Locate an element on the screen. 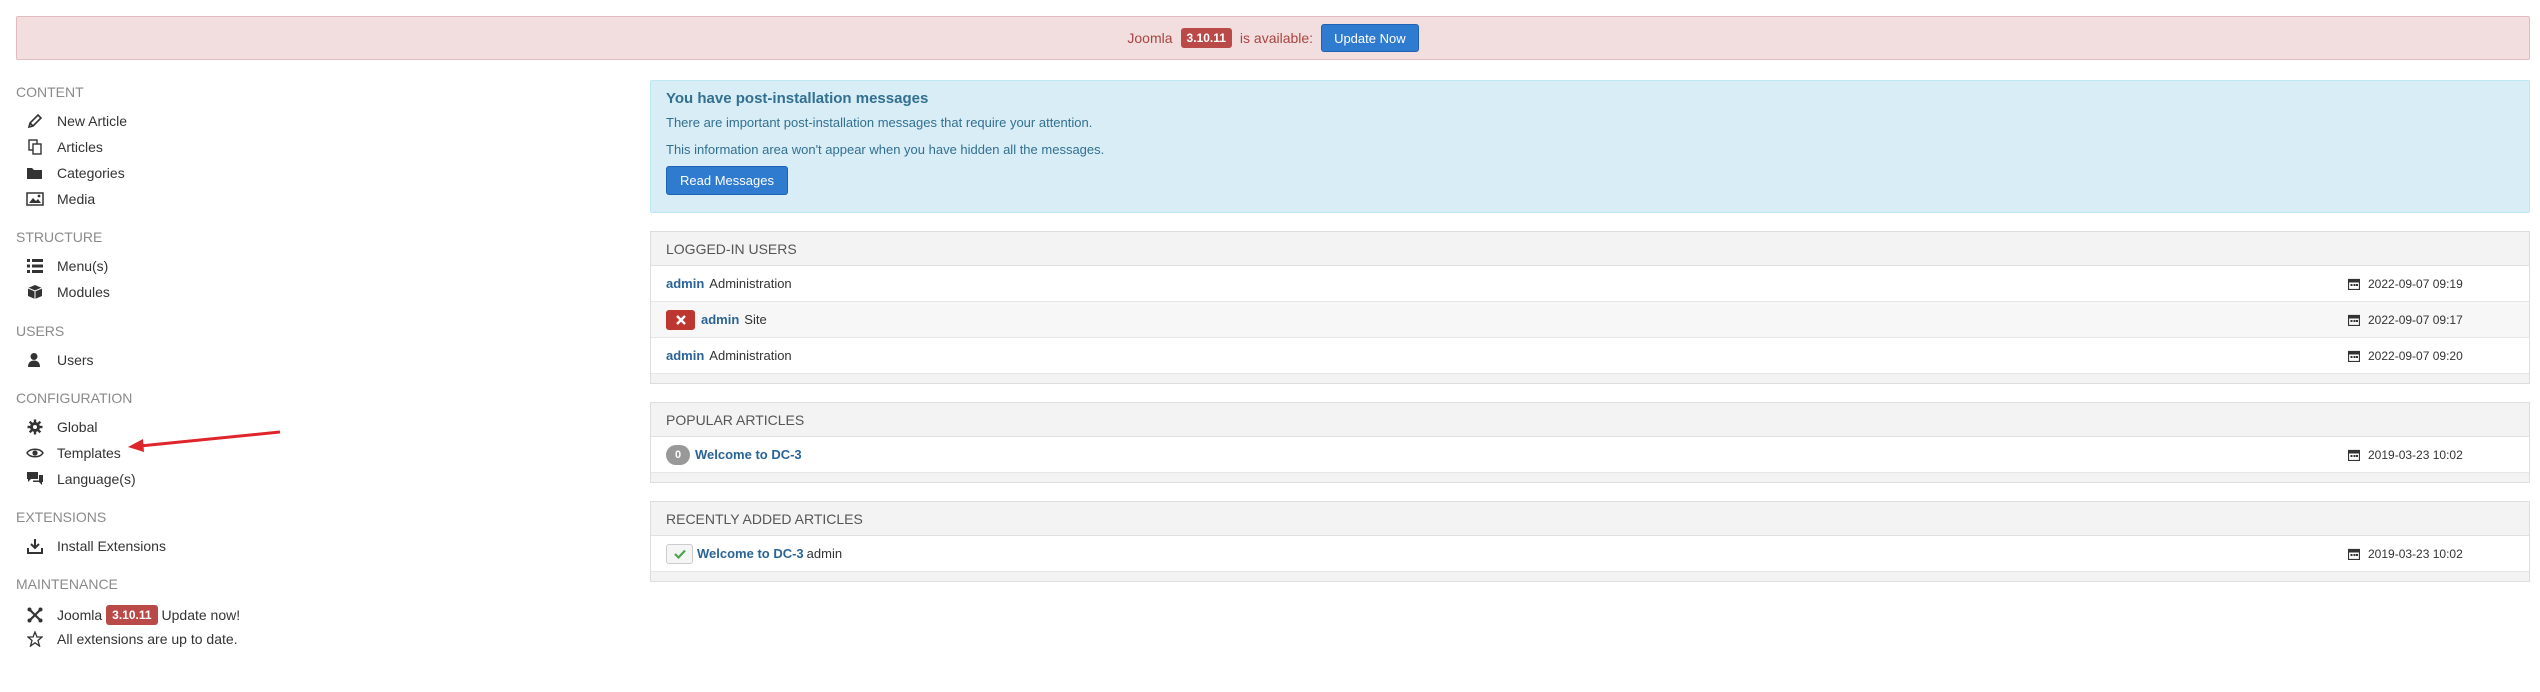 The width and height of the screenshot is (2540, 692). sidebar-item-extensions-status: All extensions are up to date. is located at coordinates (131, 639).